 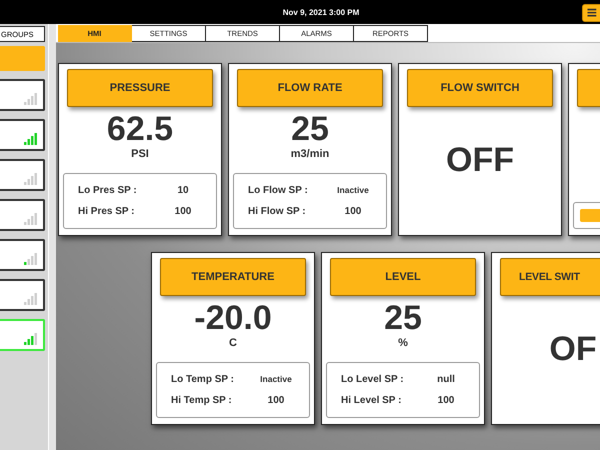 What do you see at coordinates (140, 154) in the screenshot?
I see `sensor-unit: PSI` at bounding box center [140, 154].